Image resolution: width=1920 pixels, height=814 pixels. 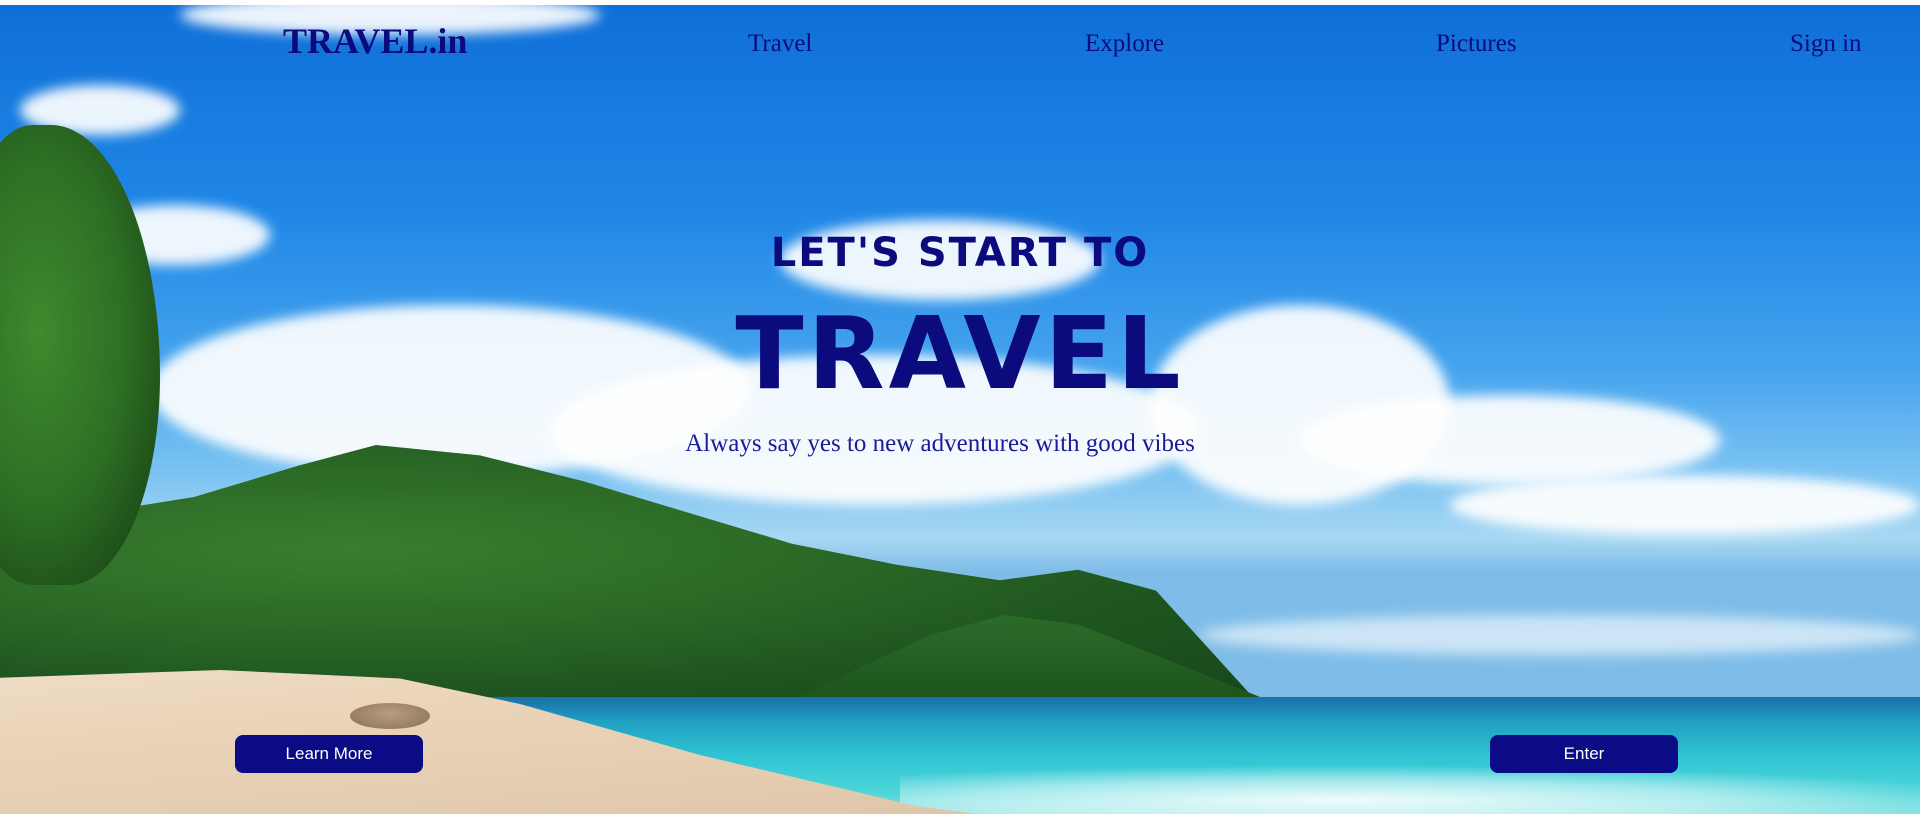 What do you see at coordinates (960, 253) in the screenshot?
I see `hero-pretitle: LET'S START TO` at bounding box center [960, 253].